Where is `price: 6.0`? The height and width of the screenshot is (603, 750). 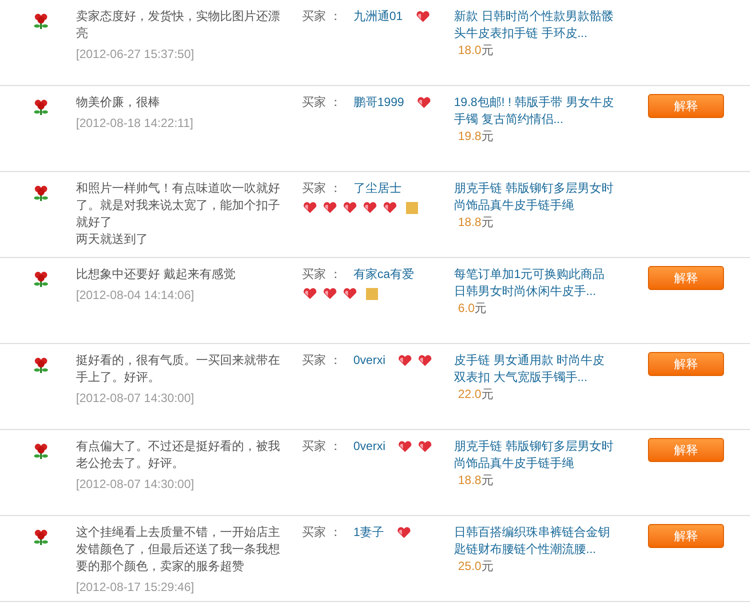
price: 6.0 is located at coordinates (466, 308).